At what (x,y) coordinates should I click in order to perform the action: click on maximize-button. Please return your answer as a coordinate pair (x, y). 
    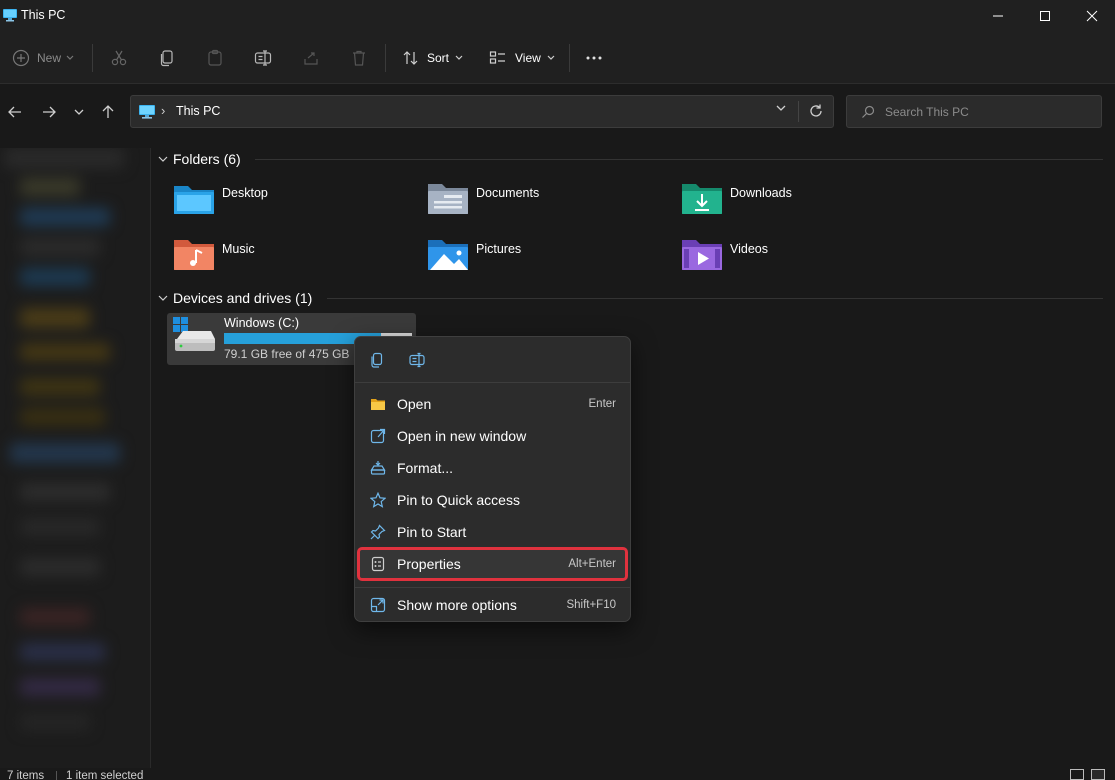
    Looking at the image, I should click on (1045, 16).